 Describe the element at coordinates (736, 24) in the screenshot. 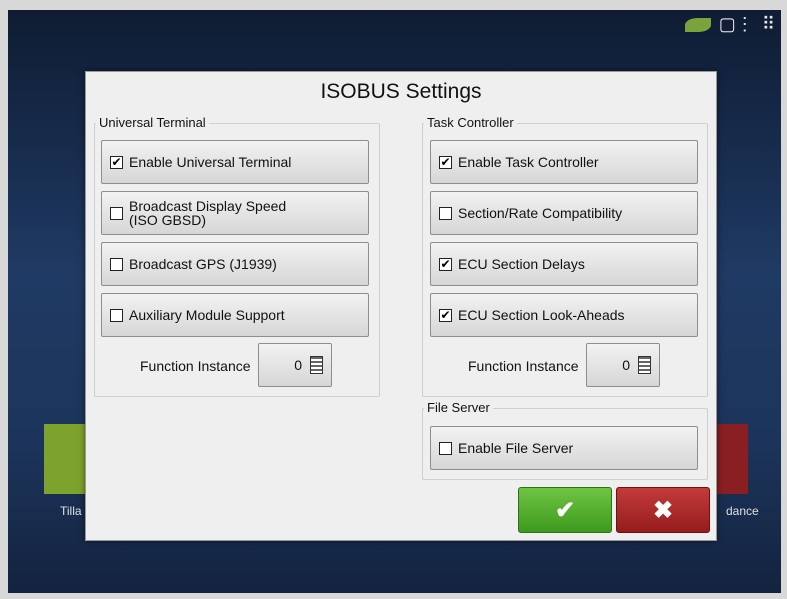

I see `isobus-icon: ▢⋮` at that location.